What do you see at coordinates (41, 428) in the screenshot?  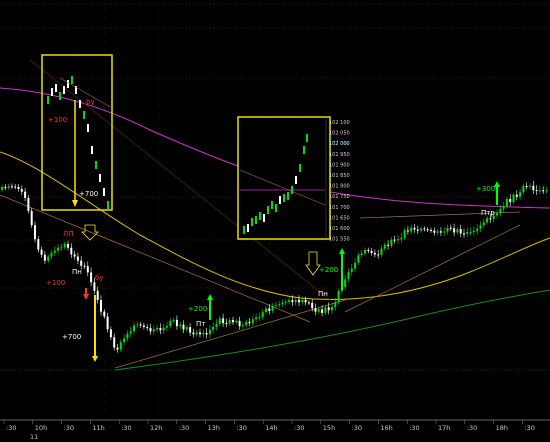 I see `time-label: 10h` at bounding box center [41, 428].